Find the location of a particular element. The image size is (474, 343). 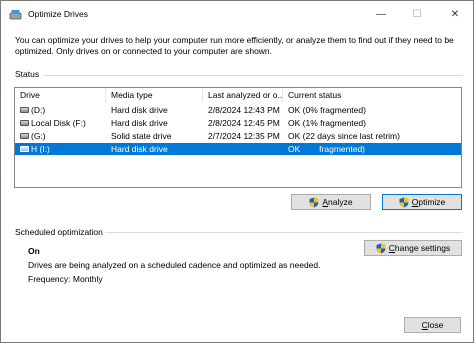

optimize-drives-icon is located at coordinates (15, 15).